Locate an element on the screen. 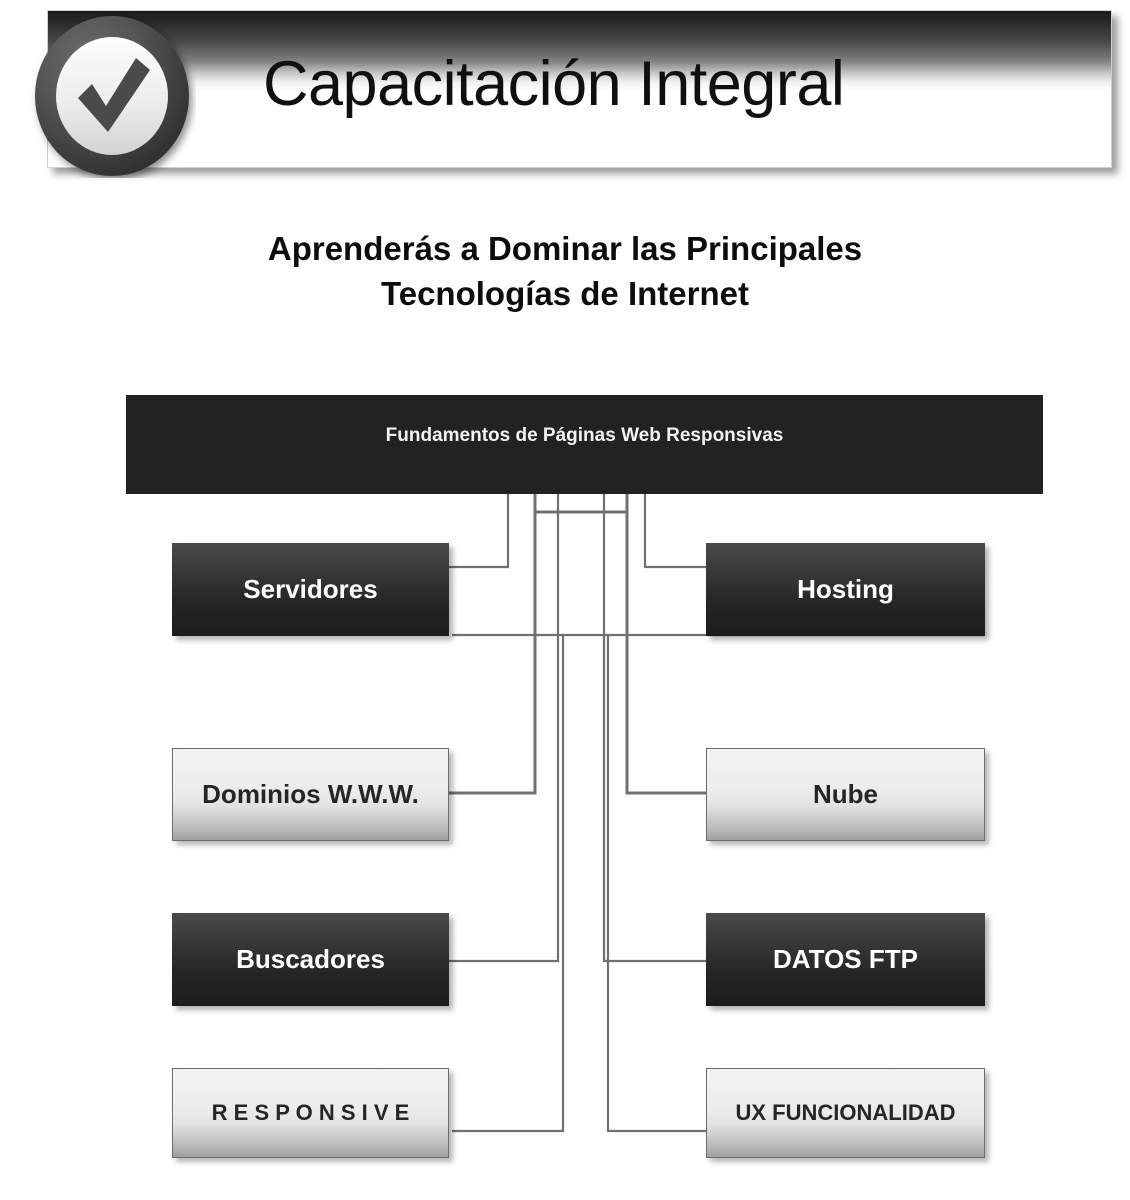  diagram-node-servidores-label: Servidores is located at coordinates (310, 589).